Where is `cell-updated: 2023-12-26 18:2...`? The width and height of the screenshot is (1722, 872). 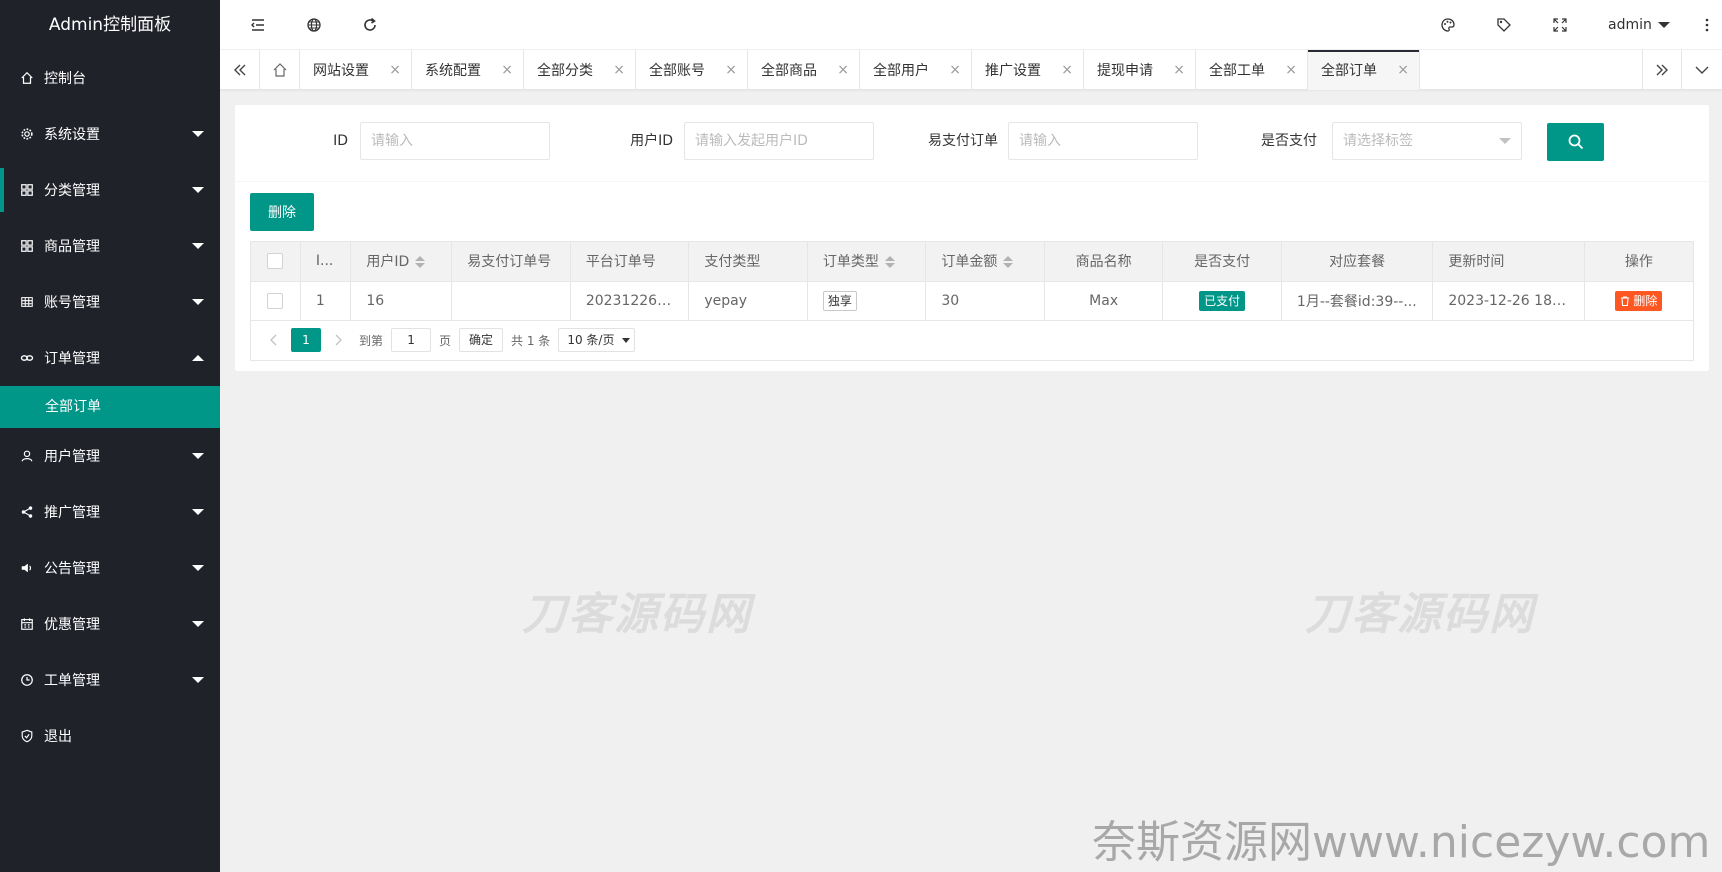
cell-updated: 2023-12-26 18:2... is located at coordinates (1508, 301).